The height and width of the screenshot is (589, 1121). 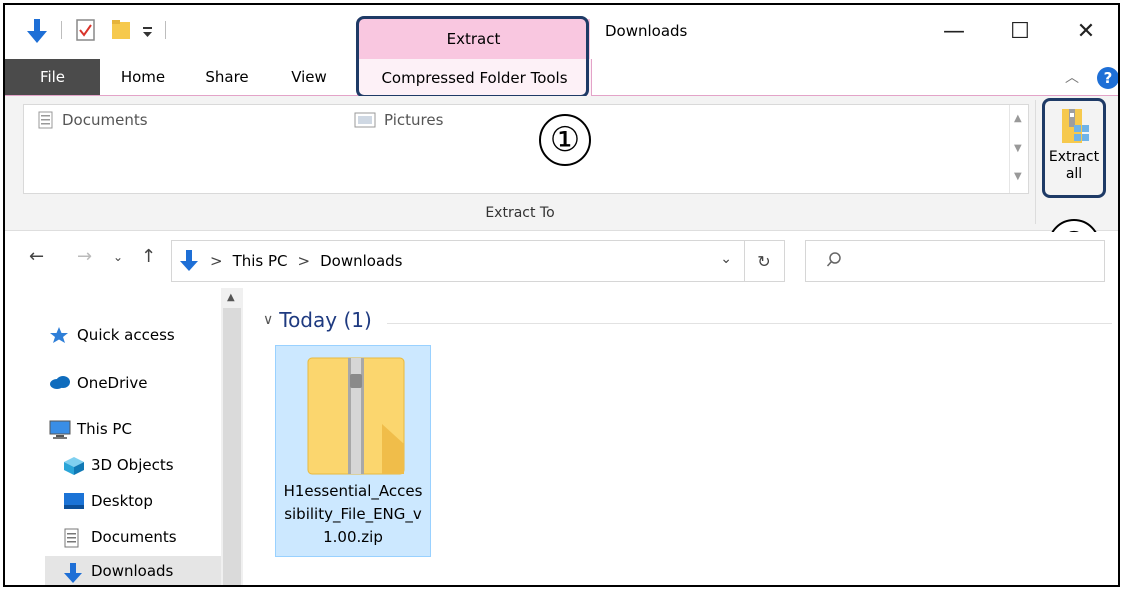 I want to click on refresh-button: ↻, so click(x=764, y=261).